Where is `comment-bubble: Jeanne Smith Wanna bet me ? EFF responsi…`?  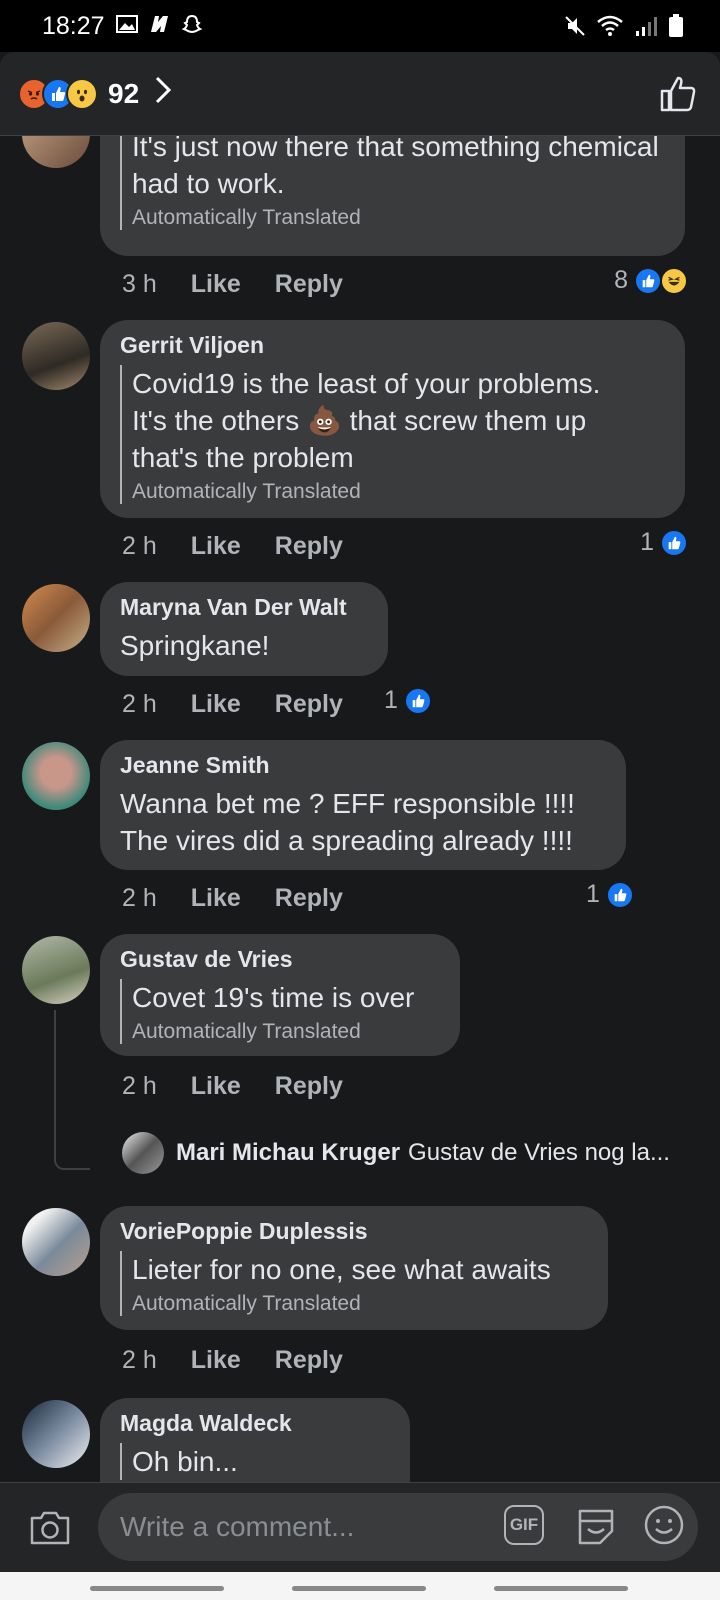 comment-bubble: Jeanne Smith Wanna bet me ? EFF responsi… is located at coordinates (363, 805).